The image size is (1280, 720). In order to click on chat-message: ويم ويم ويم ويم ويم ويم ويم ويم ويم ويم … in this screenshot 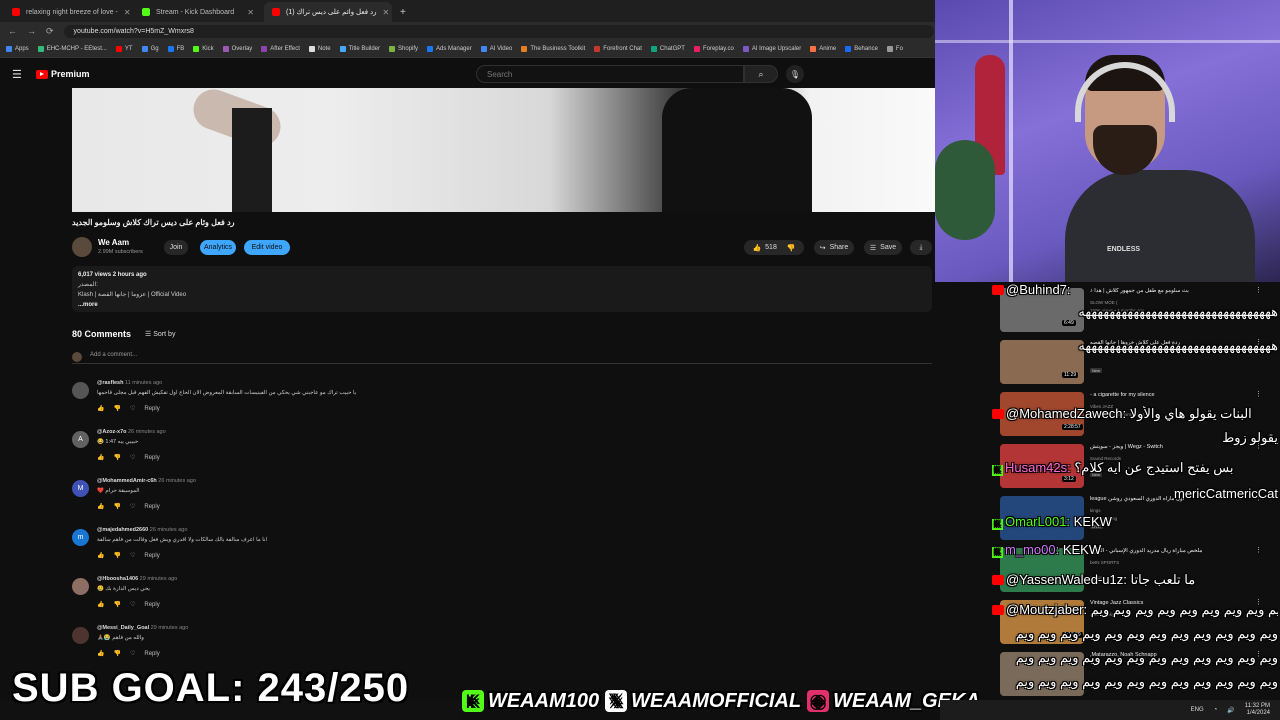, I will do `click(1135, 634)`.